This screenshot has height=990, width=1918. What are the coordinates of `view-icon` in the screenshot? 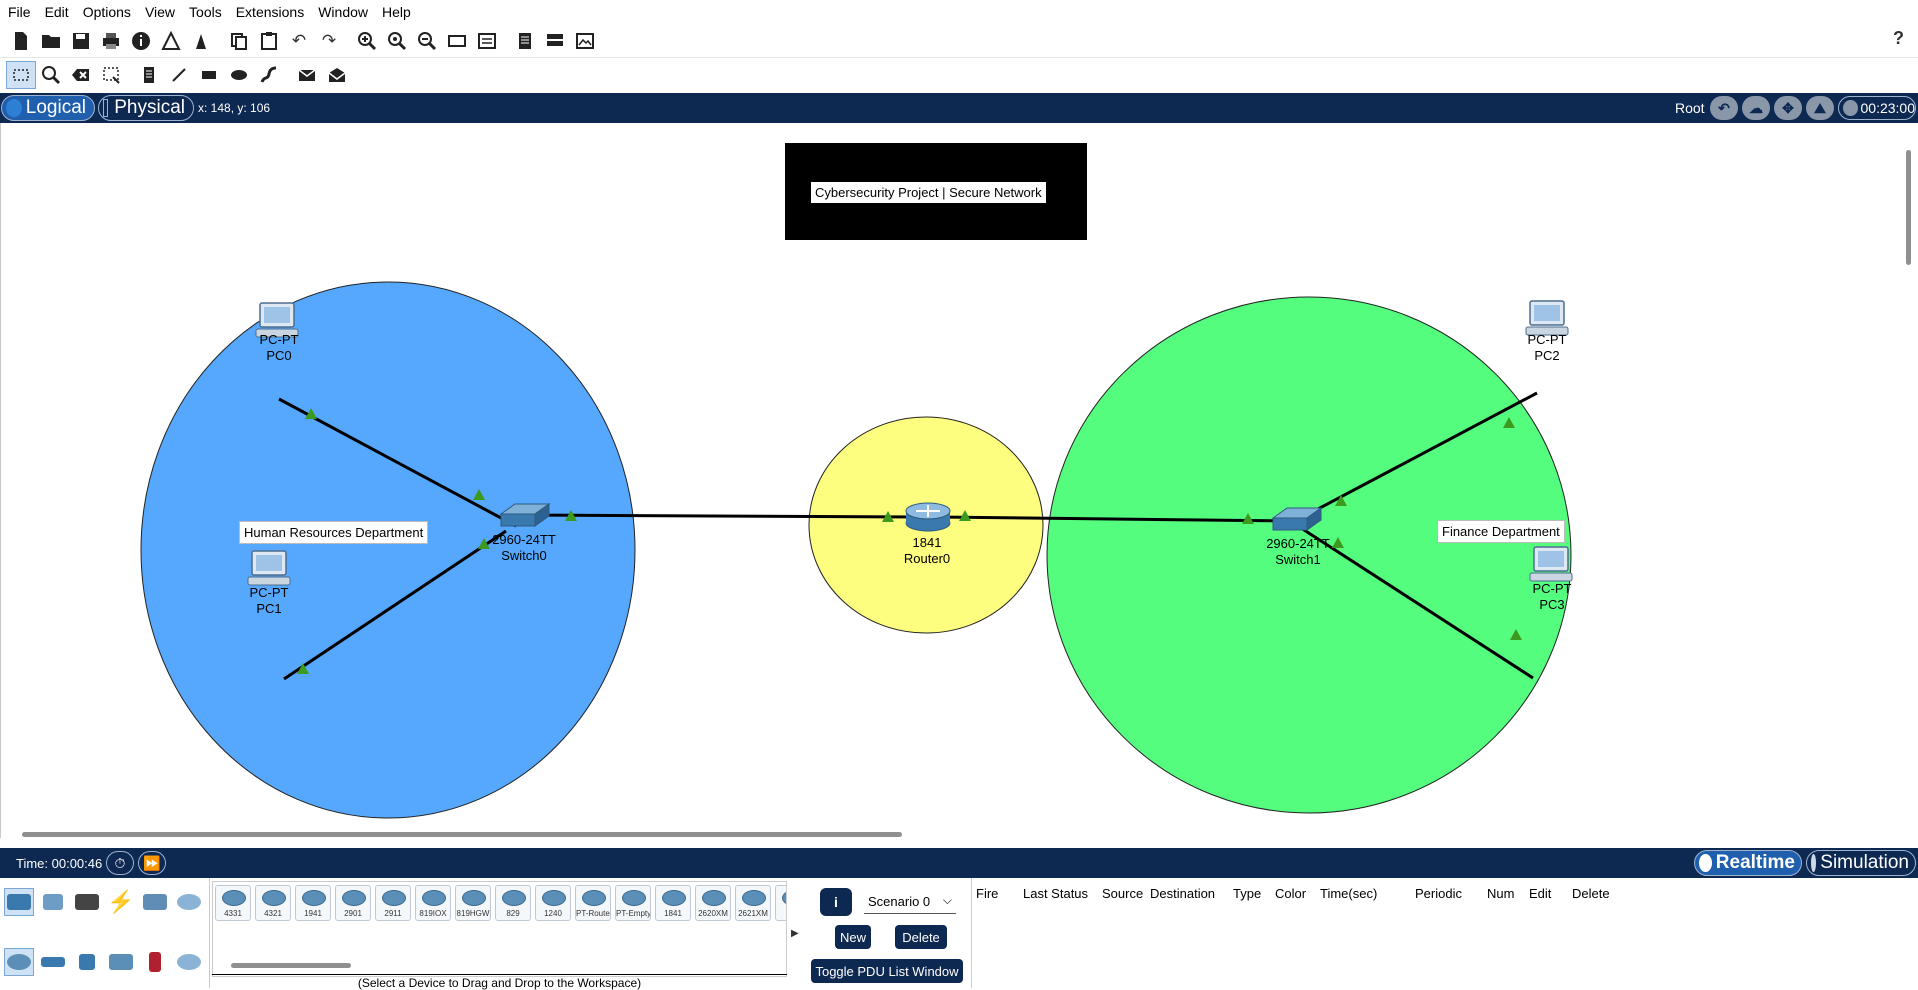 It's located at (525, 41).